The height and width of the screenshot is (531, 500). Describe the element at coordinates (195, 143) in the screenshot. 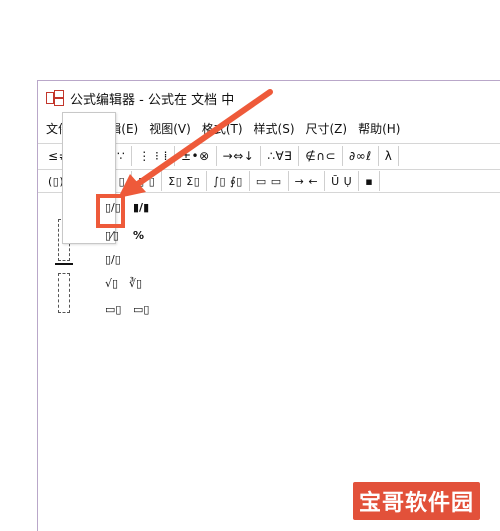

I see `pointer-arrow-icon` at that location.